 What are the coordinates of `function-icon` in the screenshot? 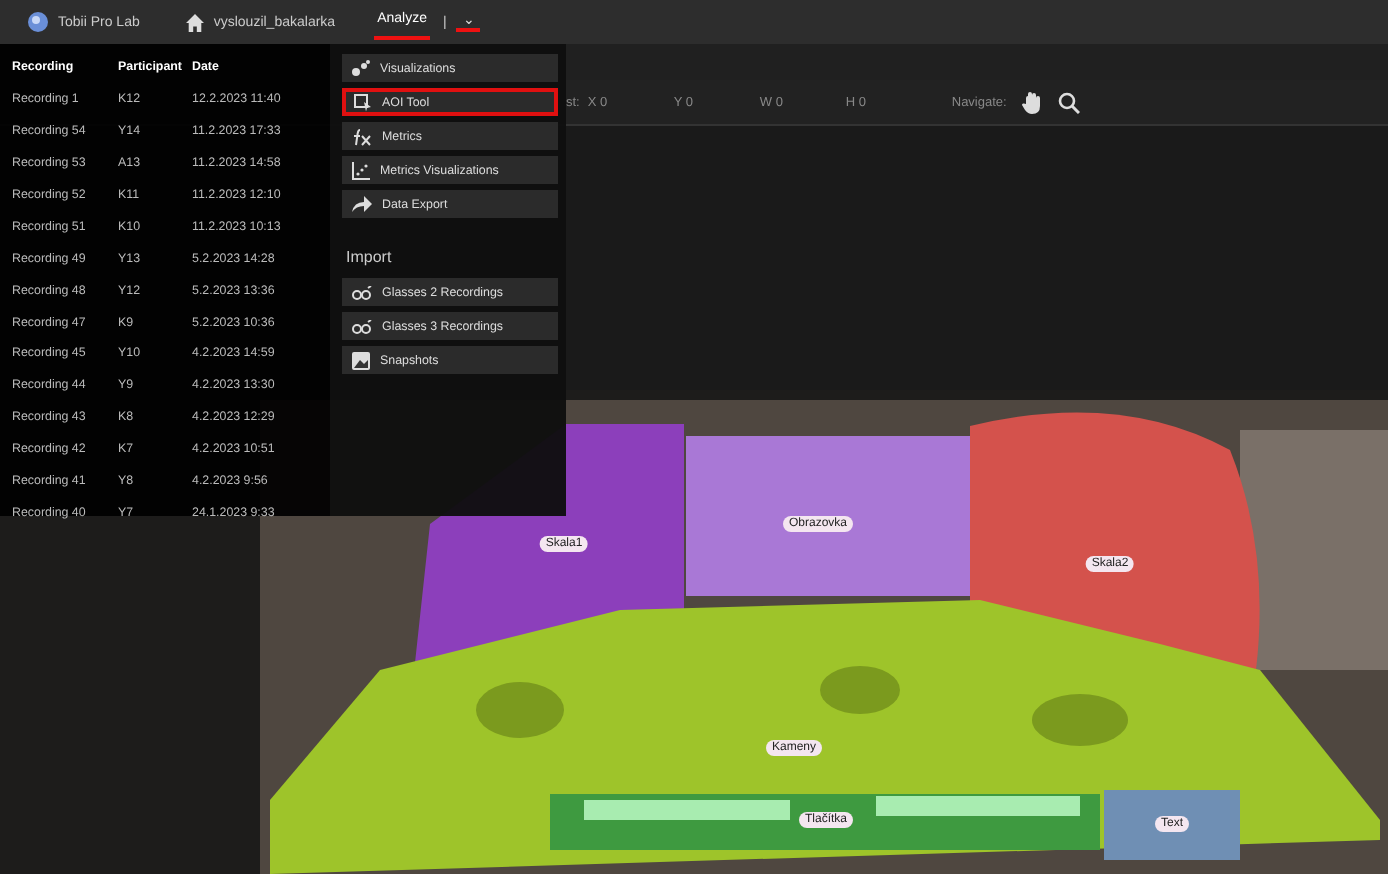 It's located at (362, 136).